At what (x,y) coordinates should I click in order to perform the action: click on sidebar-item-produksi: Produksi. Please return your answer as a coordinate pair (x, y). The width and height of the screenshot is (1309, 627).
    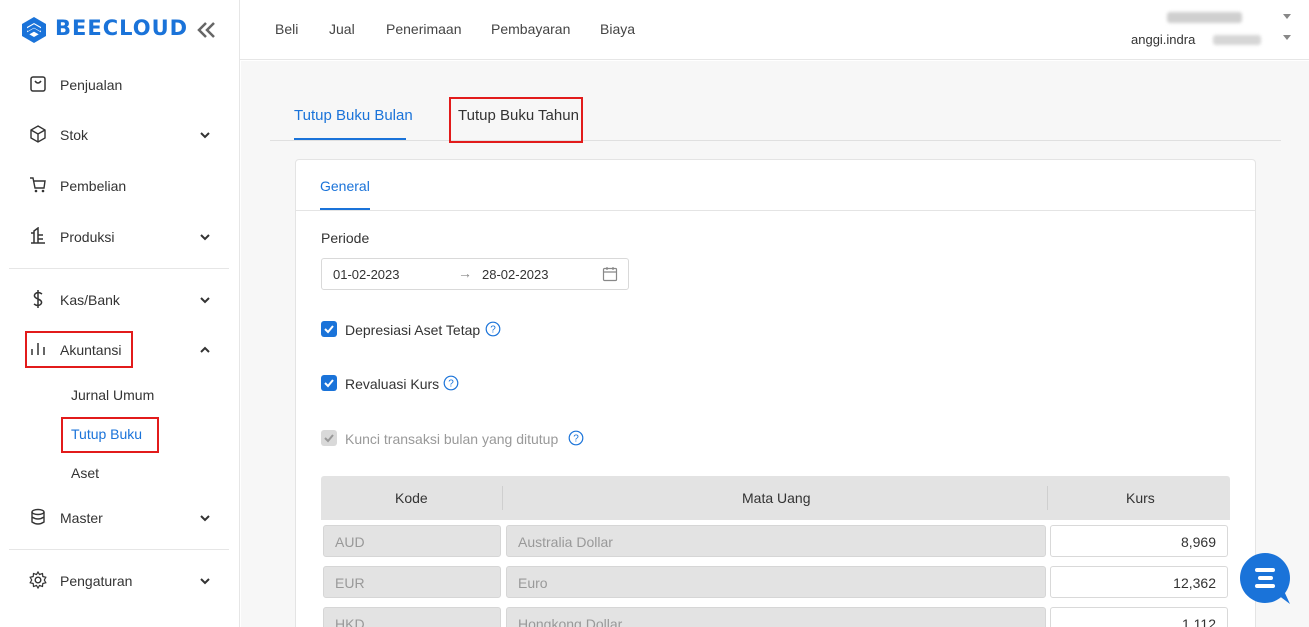
    Looking at the image, I should click on (125, 237).